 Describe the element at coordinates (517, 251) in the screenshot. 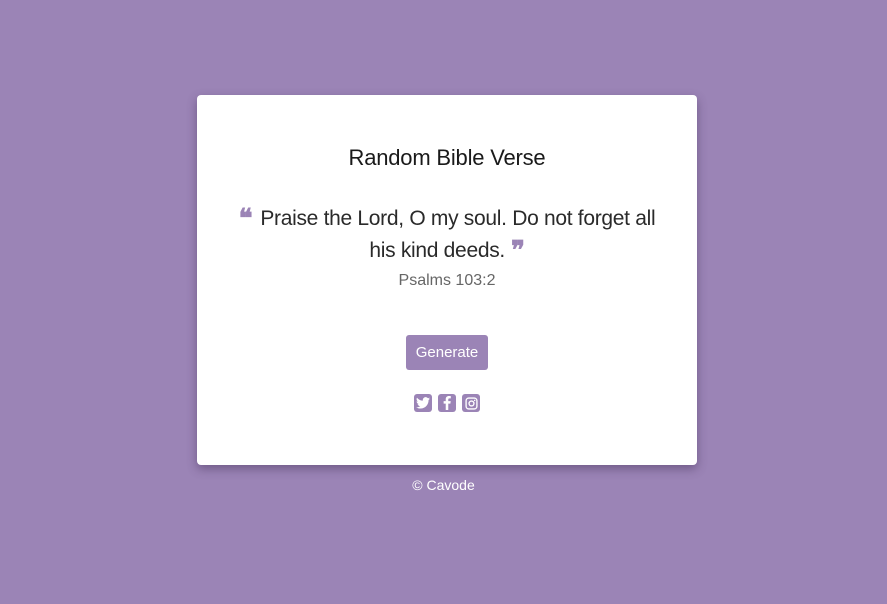

I see `close-quote-icon: ❞` at that location.